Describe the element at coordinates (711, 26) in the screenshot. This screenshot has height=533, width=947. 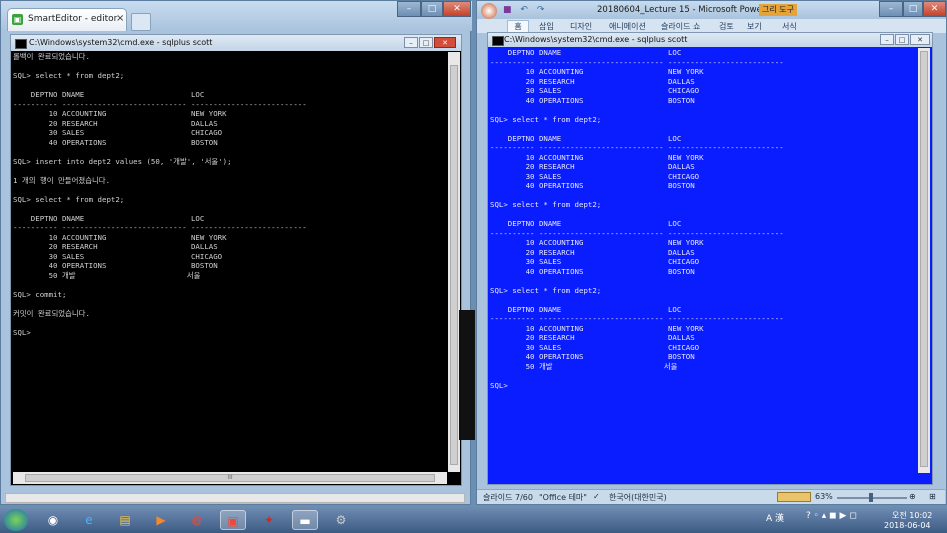
I see `ribbon-tabs: 홈 삽입 디자인 애니메이션 슬라이드 쇼 검토 보기 서식` at that location.